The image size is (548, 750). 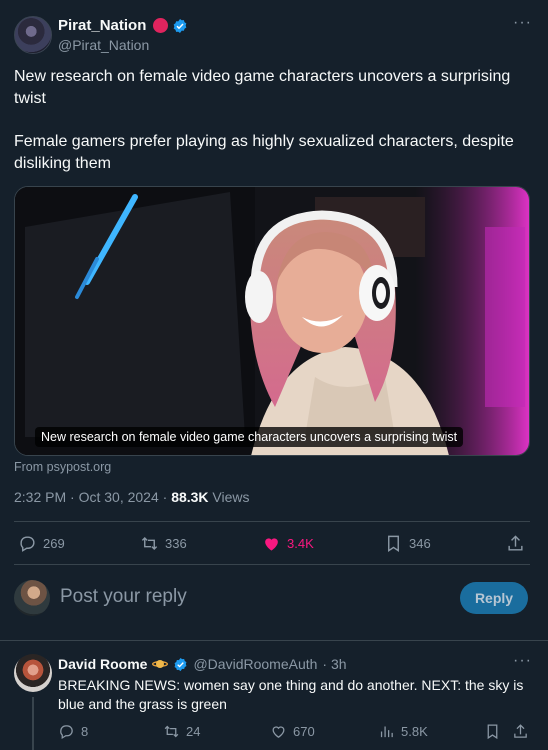 What do you see at coordinates (386, 732) in the screenshot?
I see `views-chart-icon` at bounding box center [386, 732].